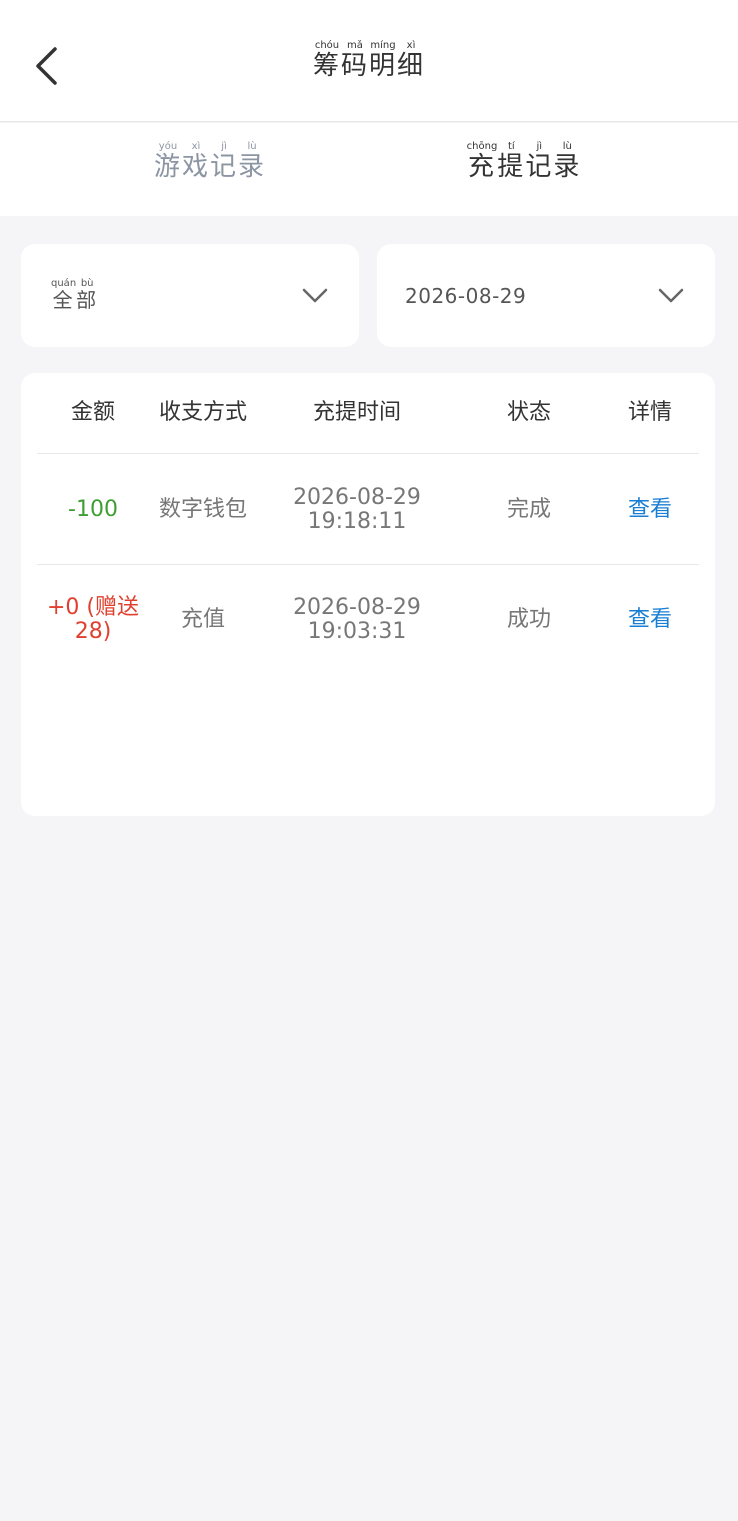 Image resolution: width=738 pixels, height=1521 pixels. I want to click on row-status: 完成, so click(528, 509).